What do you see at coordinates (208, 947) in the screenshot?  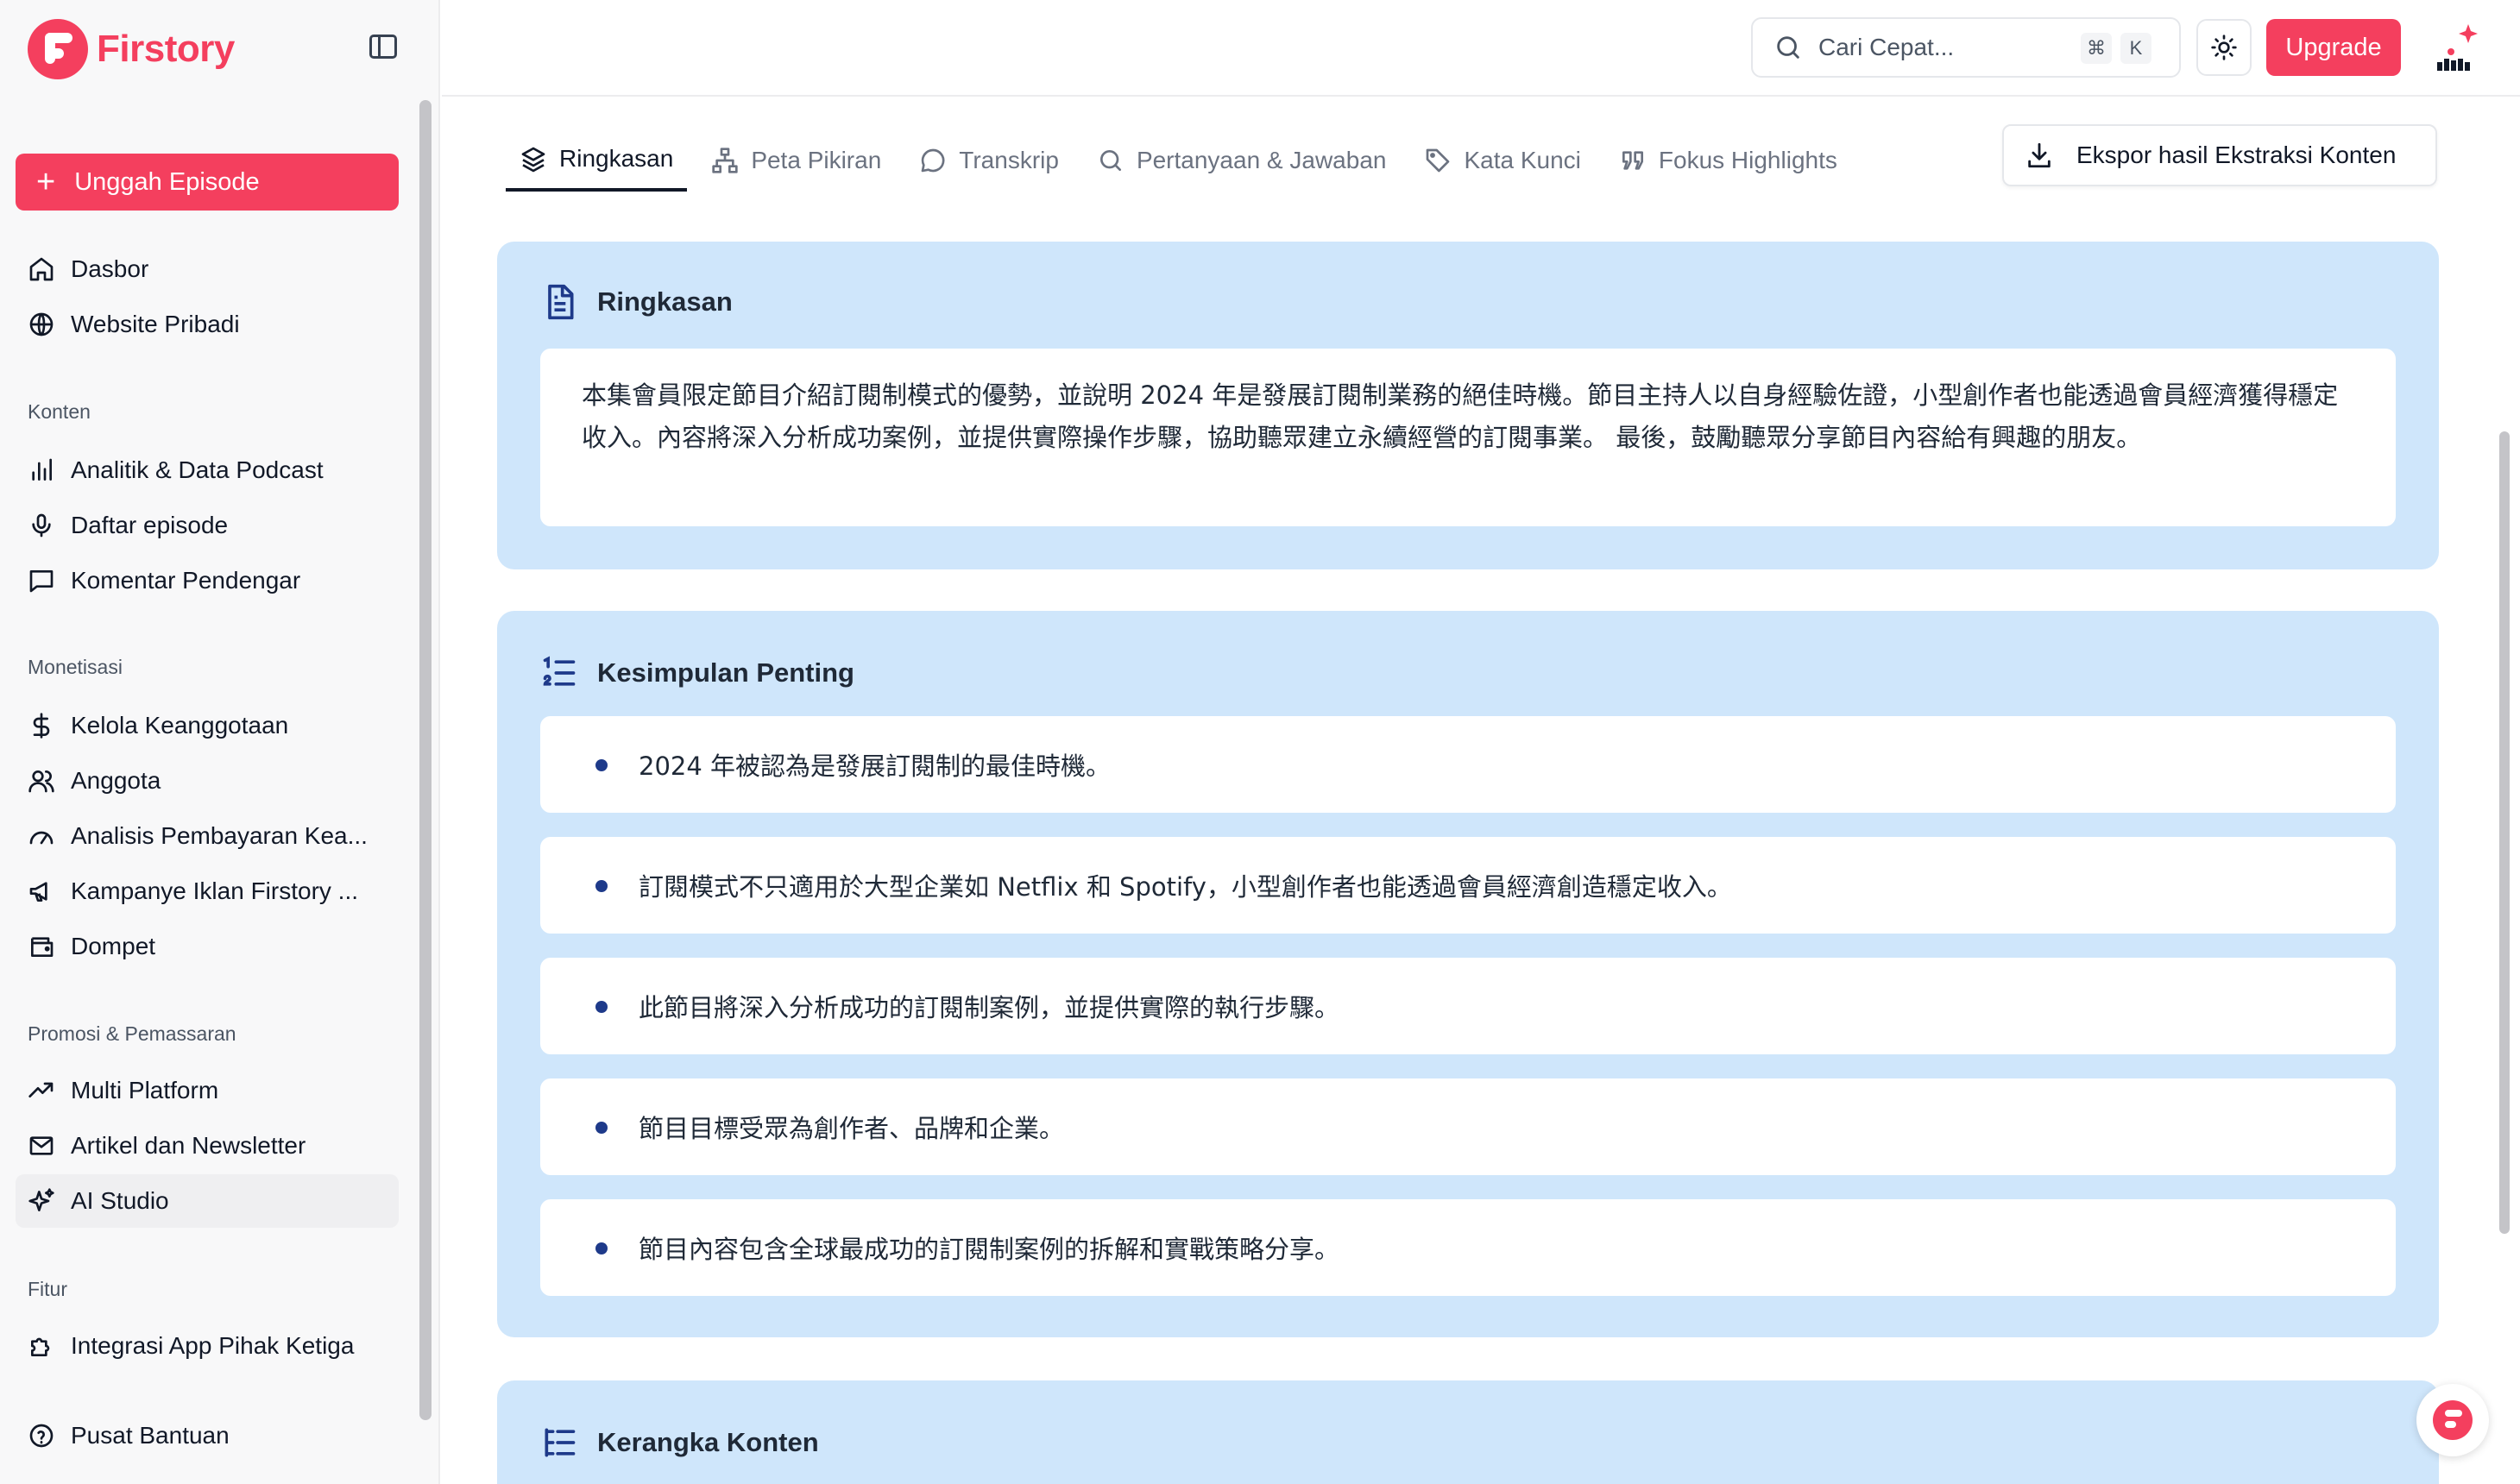 I see `sidebar-item-wallet: Dompet` at bounding box center [208, 947].